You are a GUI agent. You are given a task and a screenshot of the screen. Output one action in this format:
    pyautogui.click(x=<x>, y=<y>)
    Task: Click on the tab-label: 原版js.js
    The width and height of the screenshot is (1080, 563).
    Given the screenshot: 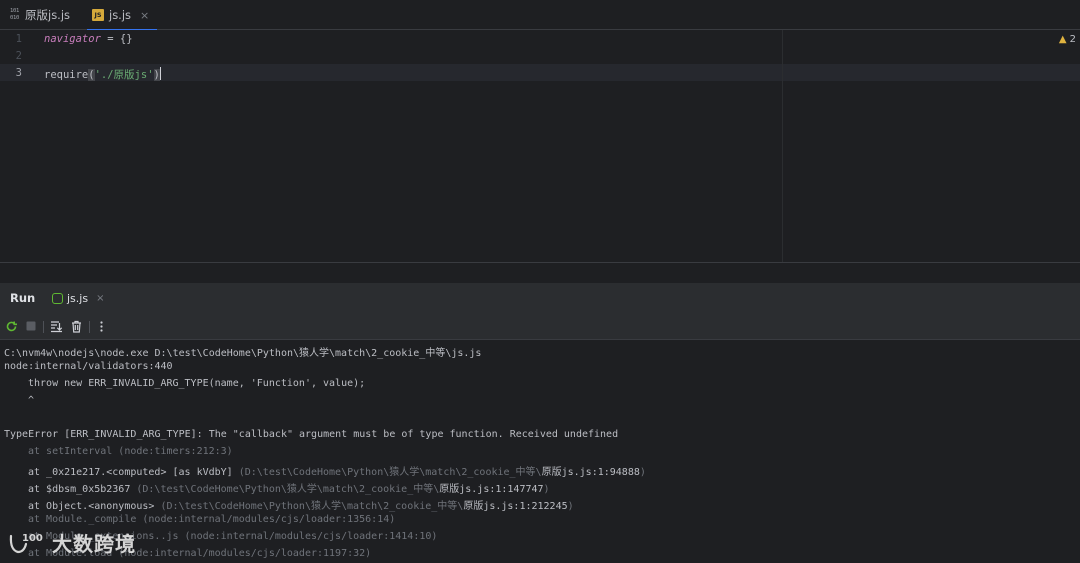 What is the action you would take?
    pyautogui.click(x=48, y=15)
    